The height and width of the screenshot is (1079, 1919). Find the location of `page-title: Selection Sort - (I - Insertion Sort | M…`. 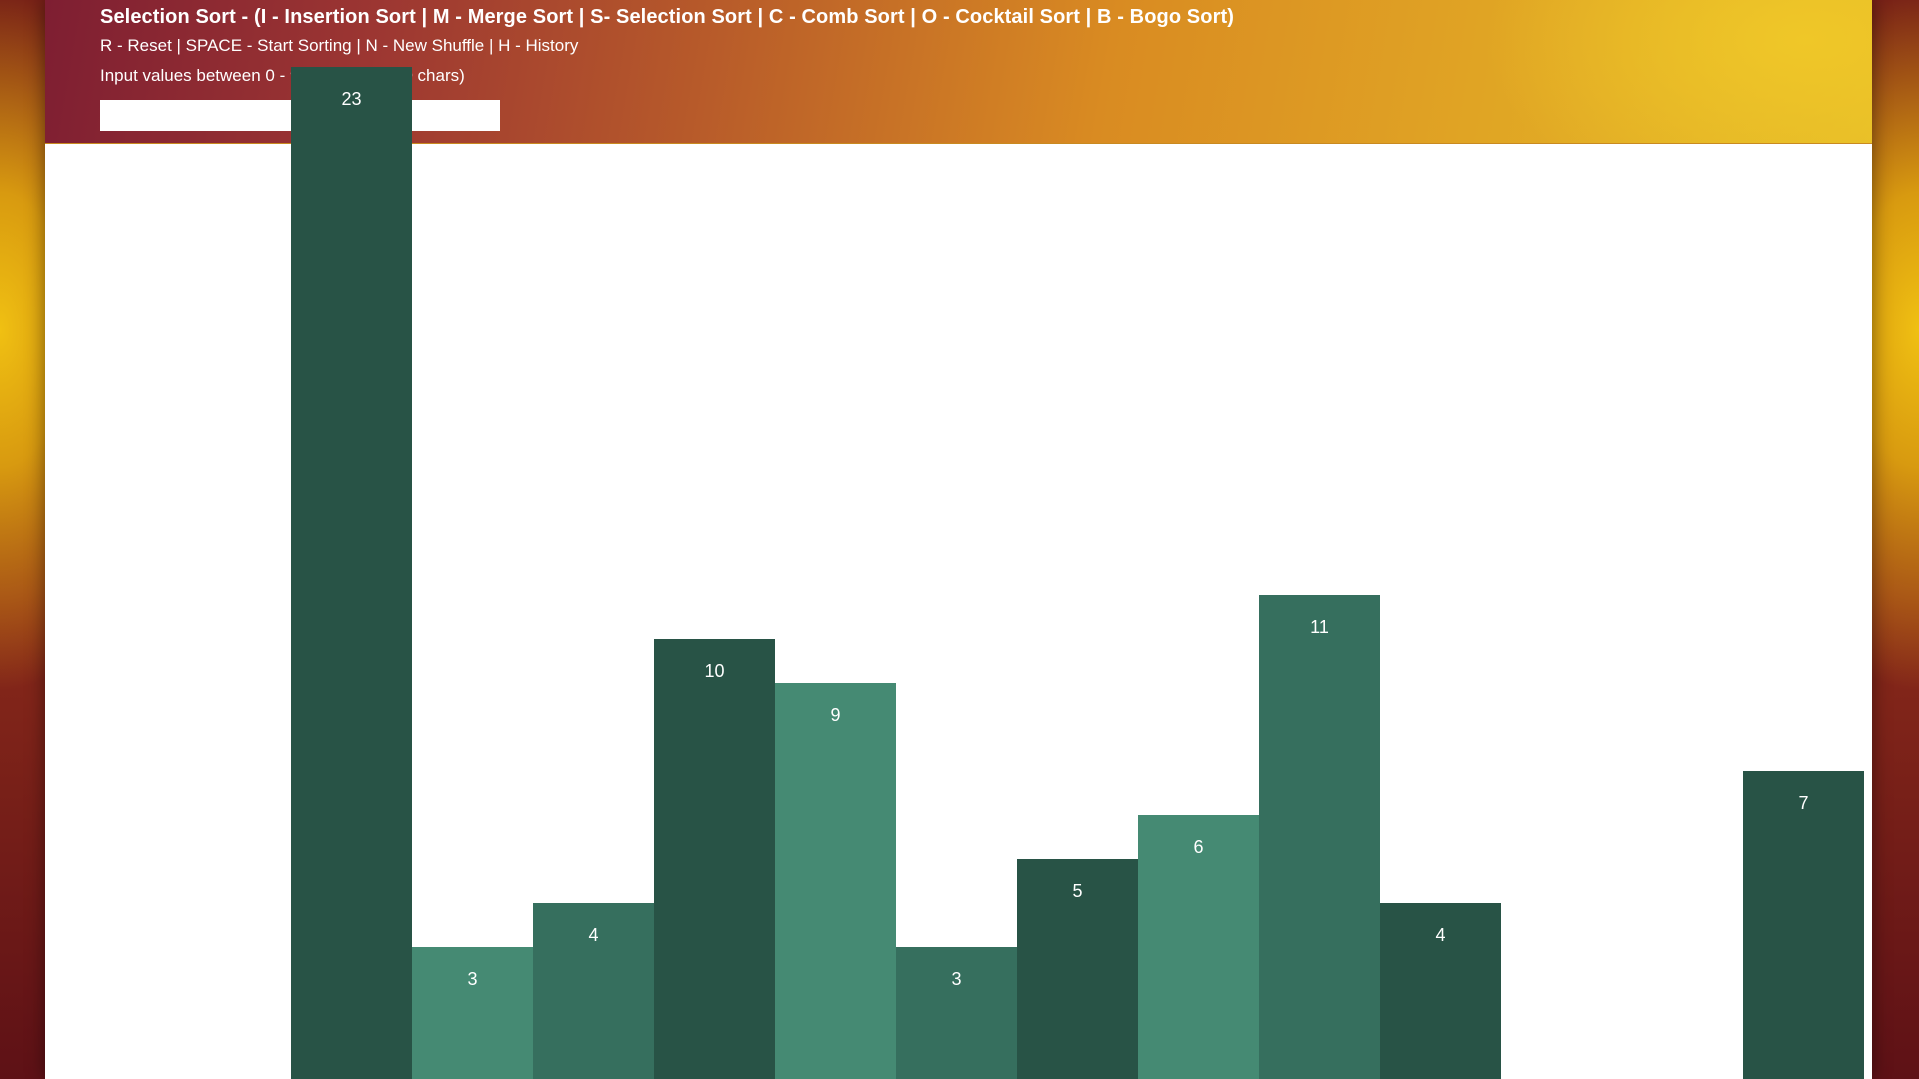

page-title: Selection Sort - (I - Insertion Sort | M… is located at coordinates (667, 17).